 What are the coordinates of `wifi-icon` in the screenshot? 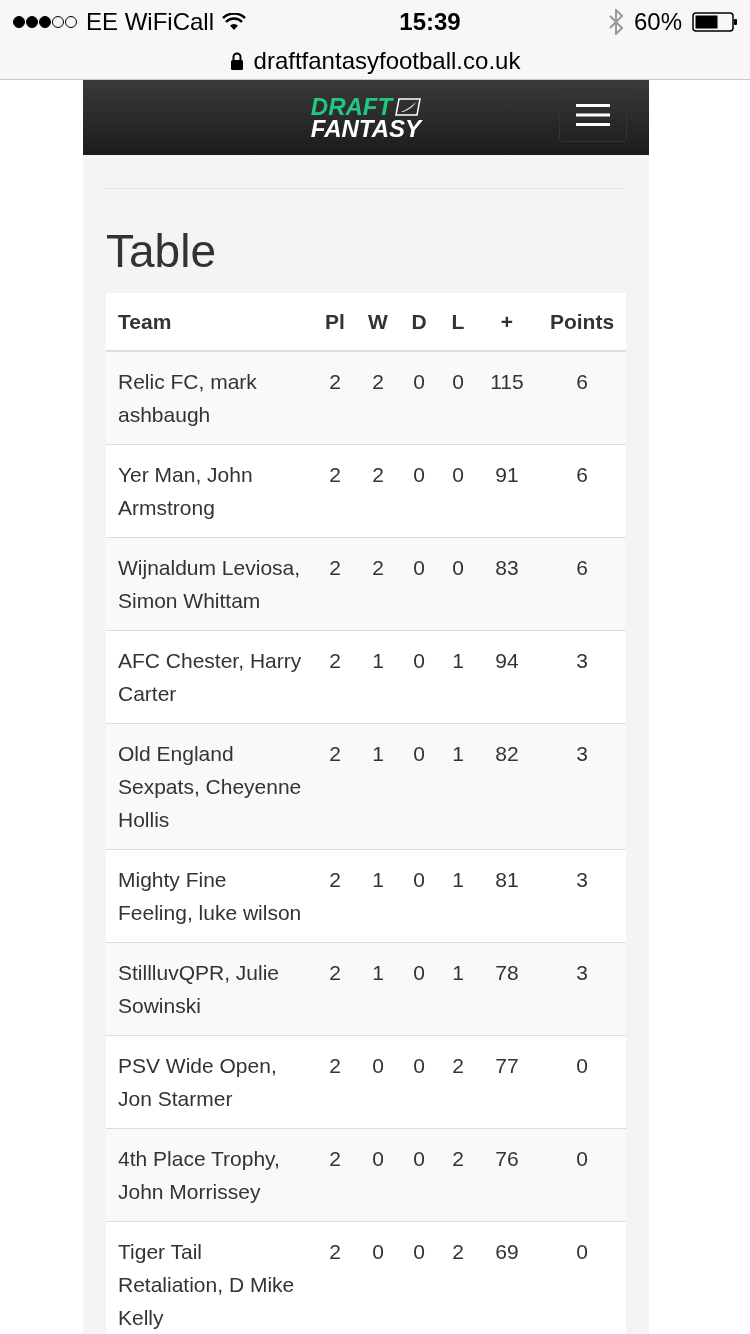 It's located at (234, 21).